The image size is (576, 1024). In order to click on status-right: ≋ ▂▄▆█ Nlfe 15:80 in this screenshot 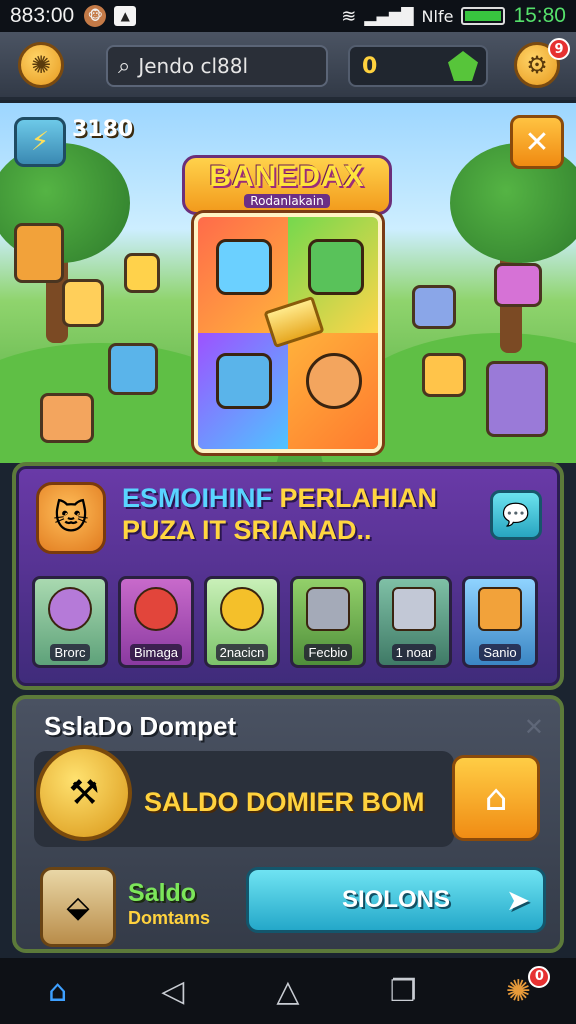, I will do `click(453, 16)`.